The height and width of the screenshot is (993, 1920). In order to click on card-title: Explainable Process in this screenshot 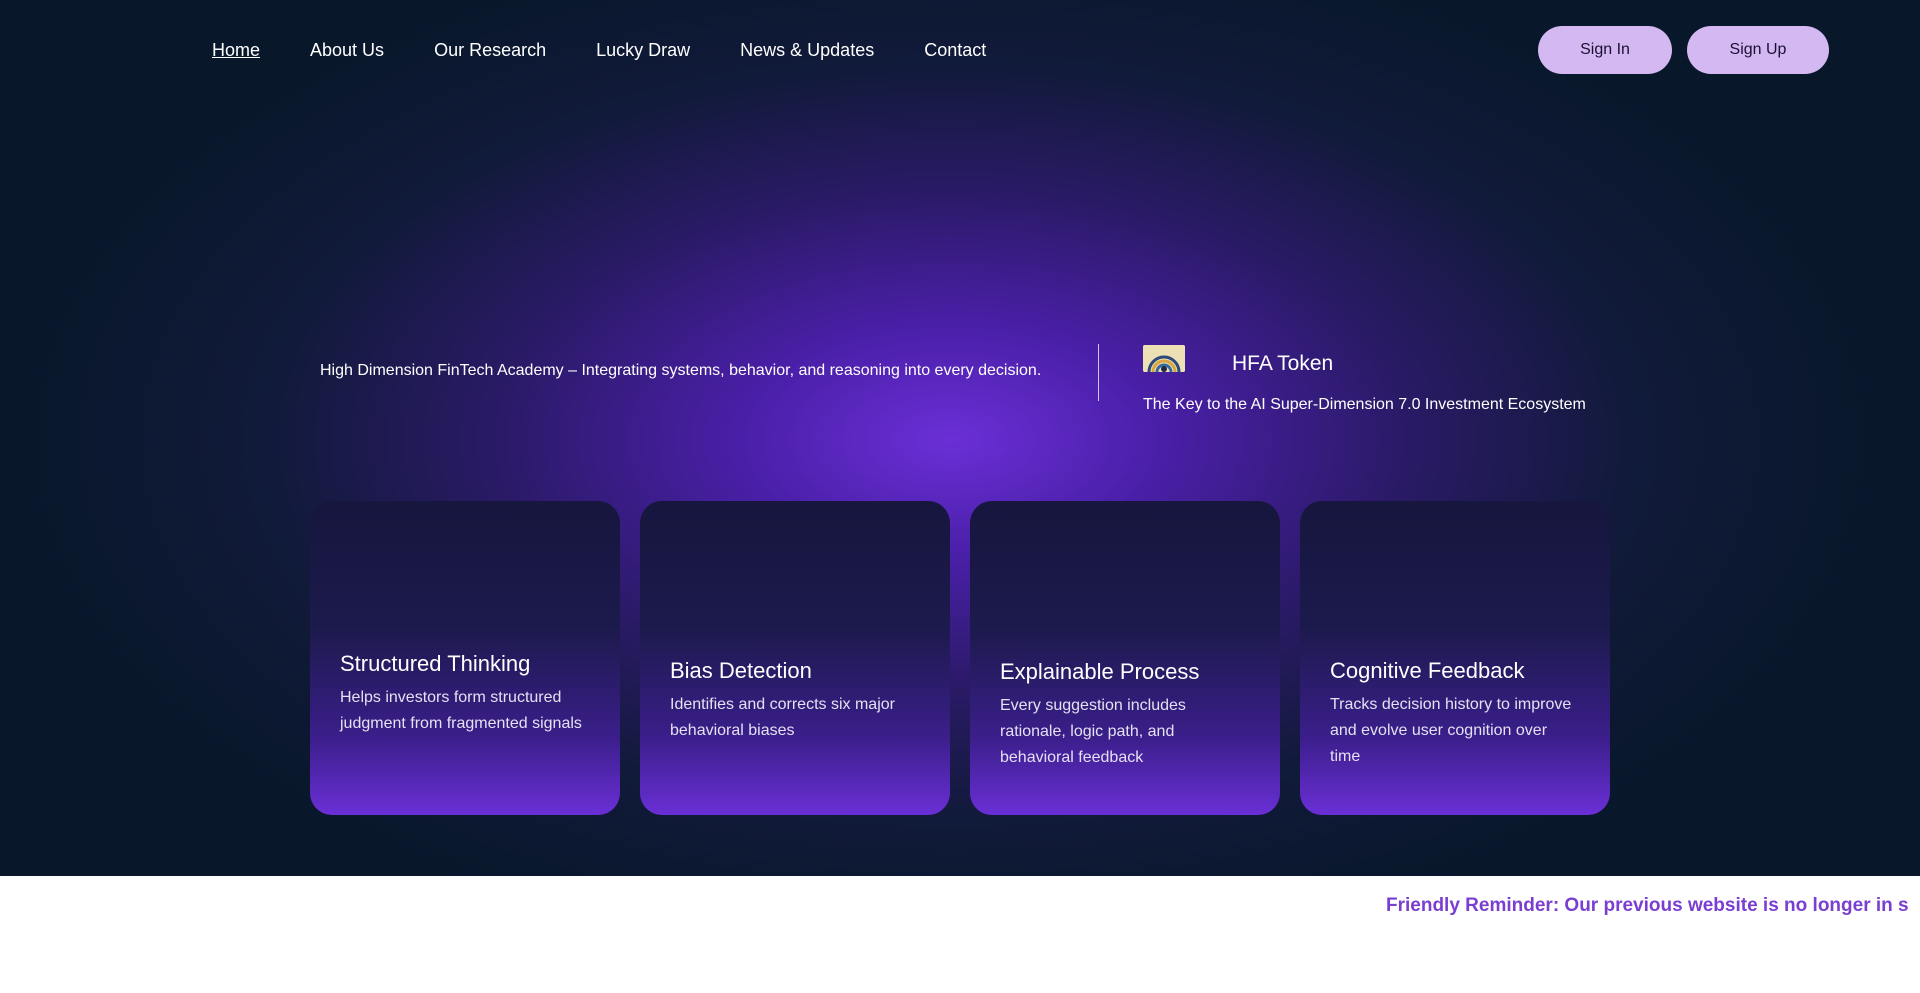, I will do `click(1100, 671)`.